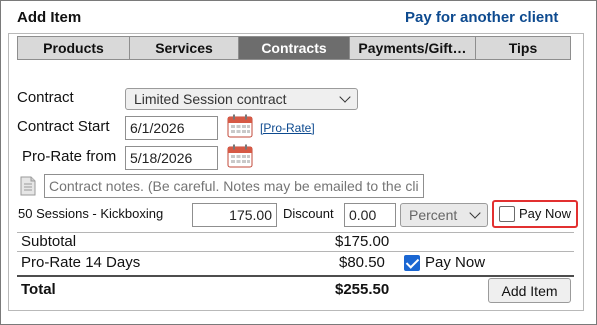 This screenshot has height=325, width=597. I want to click on total-value: $255.50, so click(362, 289).